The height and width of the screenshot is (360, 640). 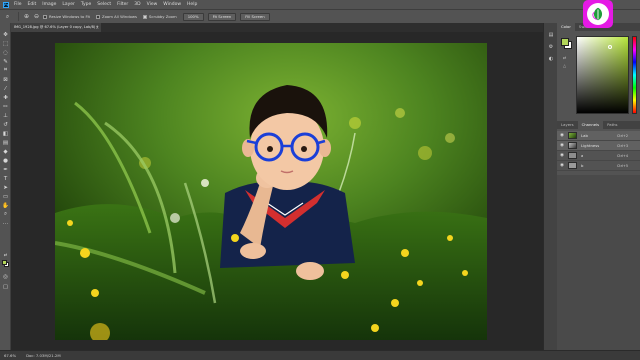 What do you see at coordinates (582, 155) in the screenshot?
I see `channel-name: a` at bounding box center [582, 155].